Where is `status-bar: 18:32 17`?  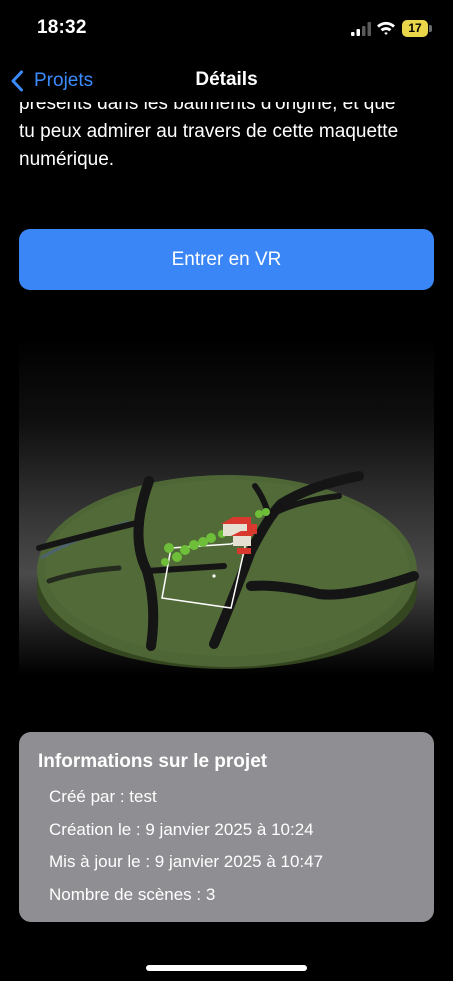
status-bar: 18:32 17 is located at coordinates (226, 29).